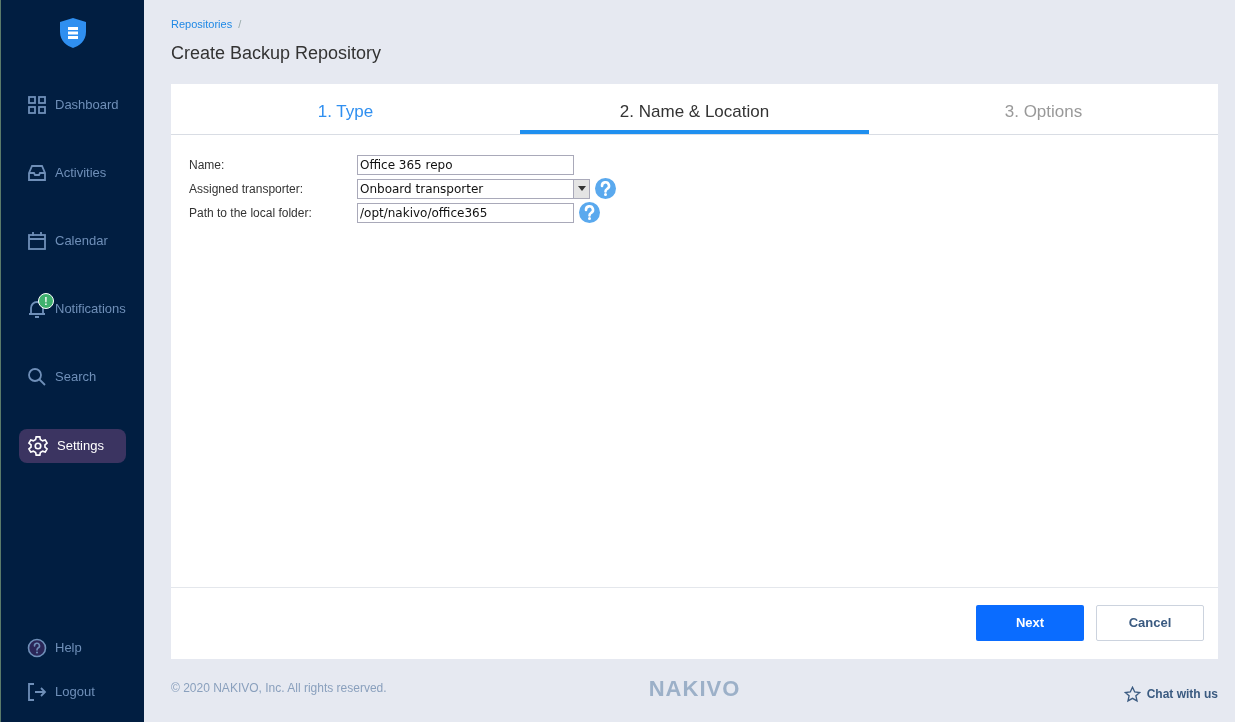 This screenshot has height=722, width=1235. I want to click on grid-icon, so click(37, 105).